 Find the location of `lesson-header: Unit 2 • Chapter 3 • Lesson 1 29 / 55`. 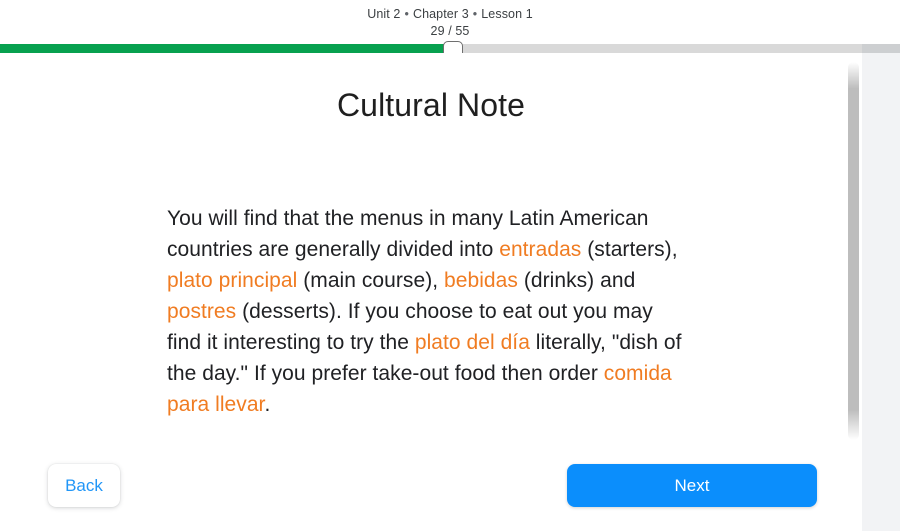

lesson-header: Unit 2 • Chapter 3 • Lesson 1 29 / 55 is located at coordinates (450, 22).